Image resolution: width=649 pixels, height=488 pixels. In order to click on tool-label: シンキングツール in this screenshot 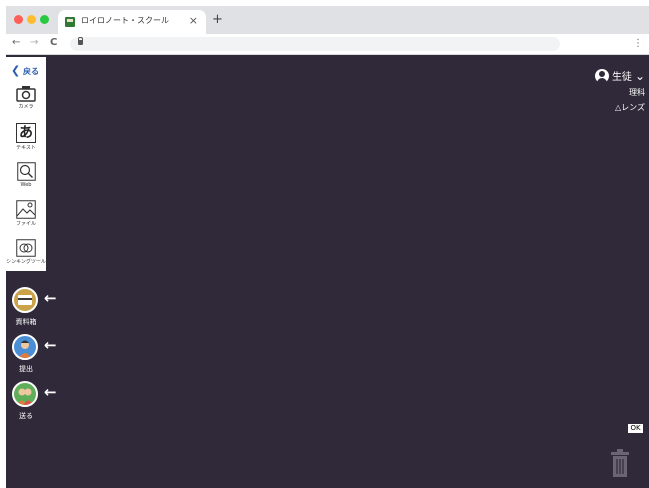, I will do `click(26, 262)`.